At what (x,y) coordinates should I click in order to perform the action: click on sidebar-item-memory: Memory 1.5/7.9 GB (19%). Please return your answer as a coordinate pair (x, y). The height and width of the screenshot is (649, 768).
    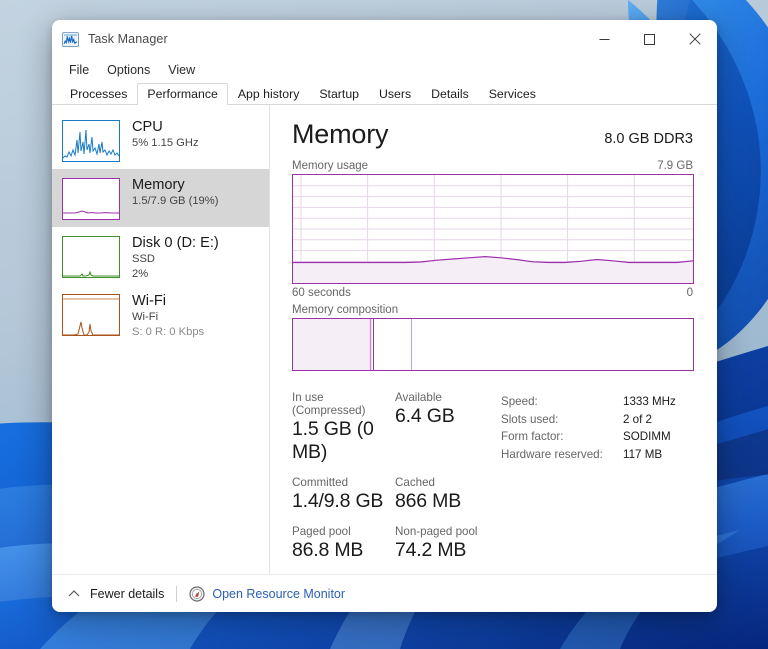
    Looking at the image, I should click on (160, 198).